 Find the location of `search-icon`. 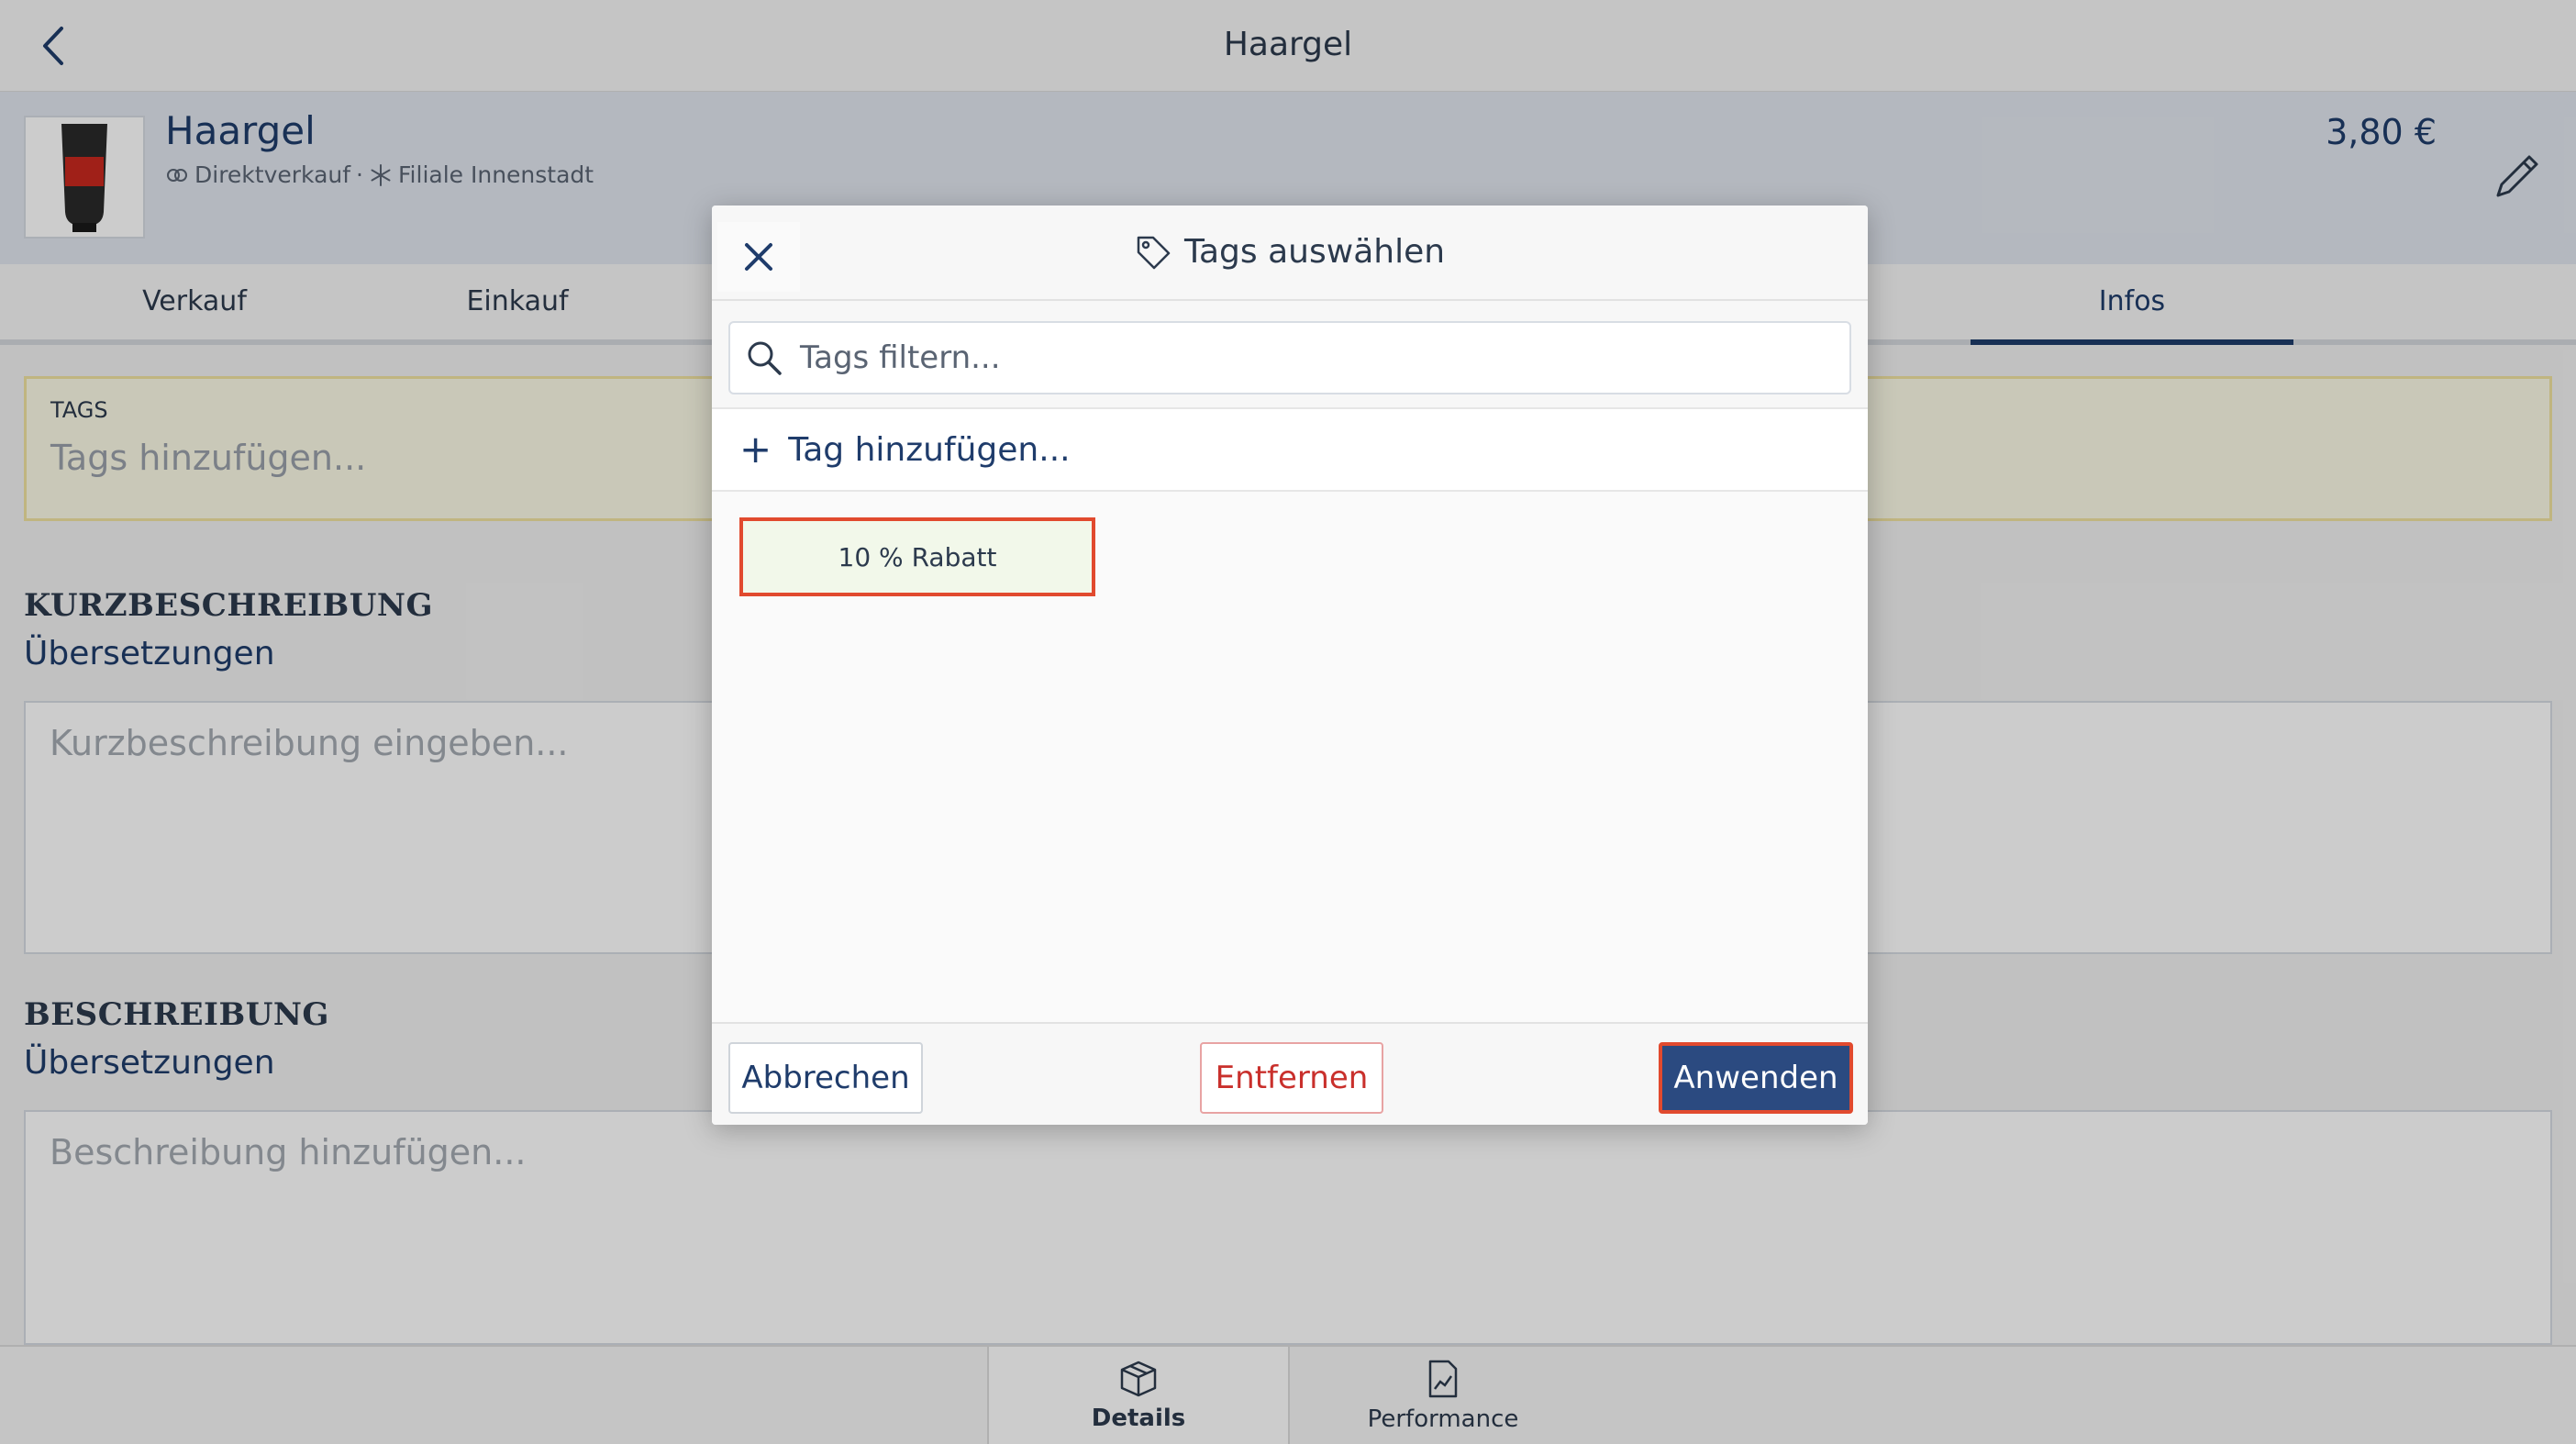

search-icon is located at coordinates (765, 358).